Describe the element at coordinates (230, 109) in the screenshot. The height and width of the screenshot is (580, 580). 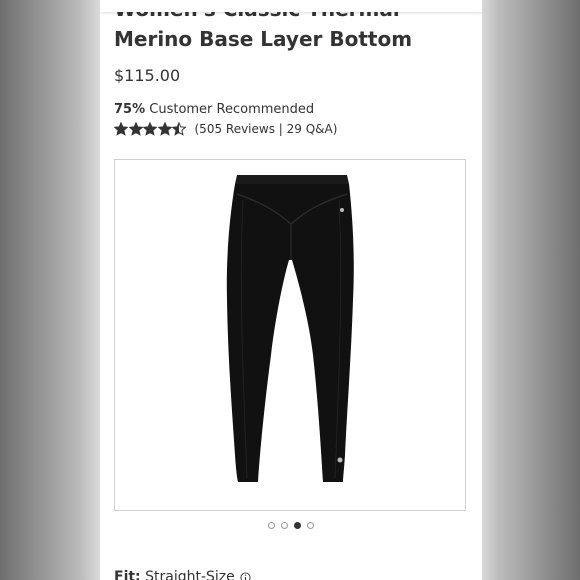
I see `recommend-label: Customer Recommended` at that location.